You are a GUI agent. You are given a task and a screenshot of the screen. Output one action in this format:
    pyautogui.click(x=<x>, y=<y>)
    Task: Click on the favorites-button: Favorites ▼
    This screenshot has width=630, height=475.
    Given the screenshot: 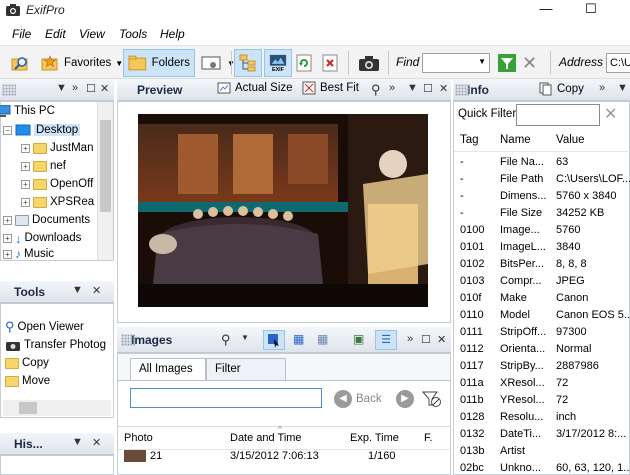 What is the action you would take?
    pyautogui.click(x=81, y=63)
    